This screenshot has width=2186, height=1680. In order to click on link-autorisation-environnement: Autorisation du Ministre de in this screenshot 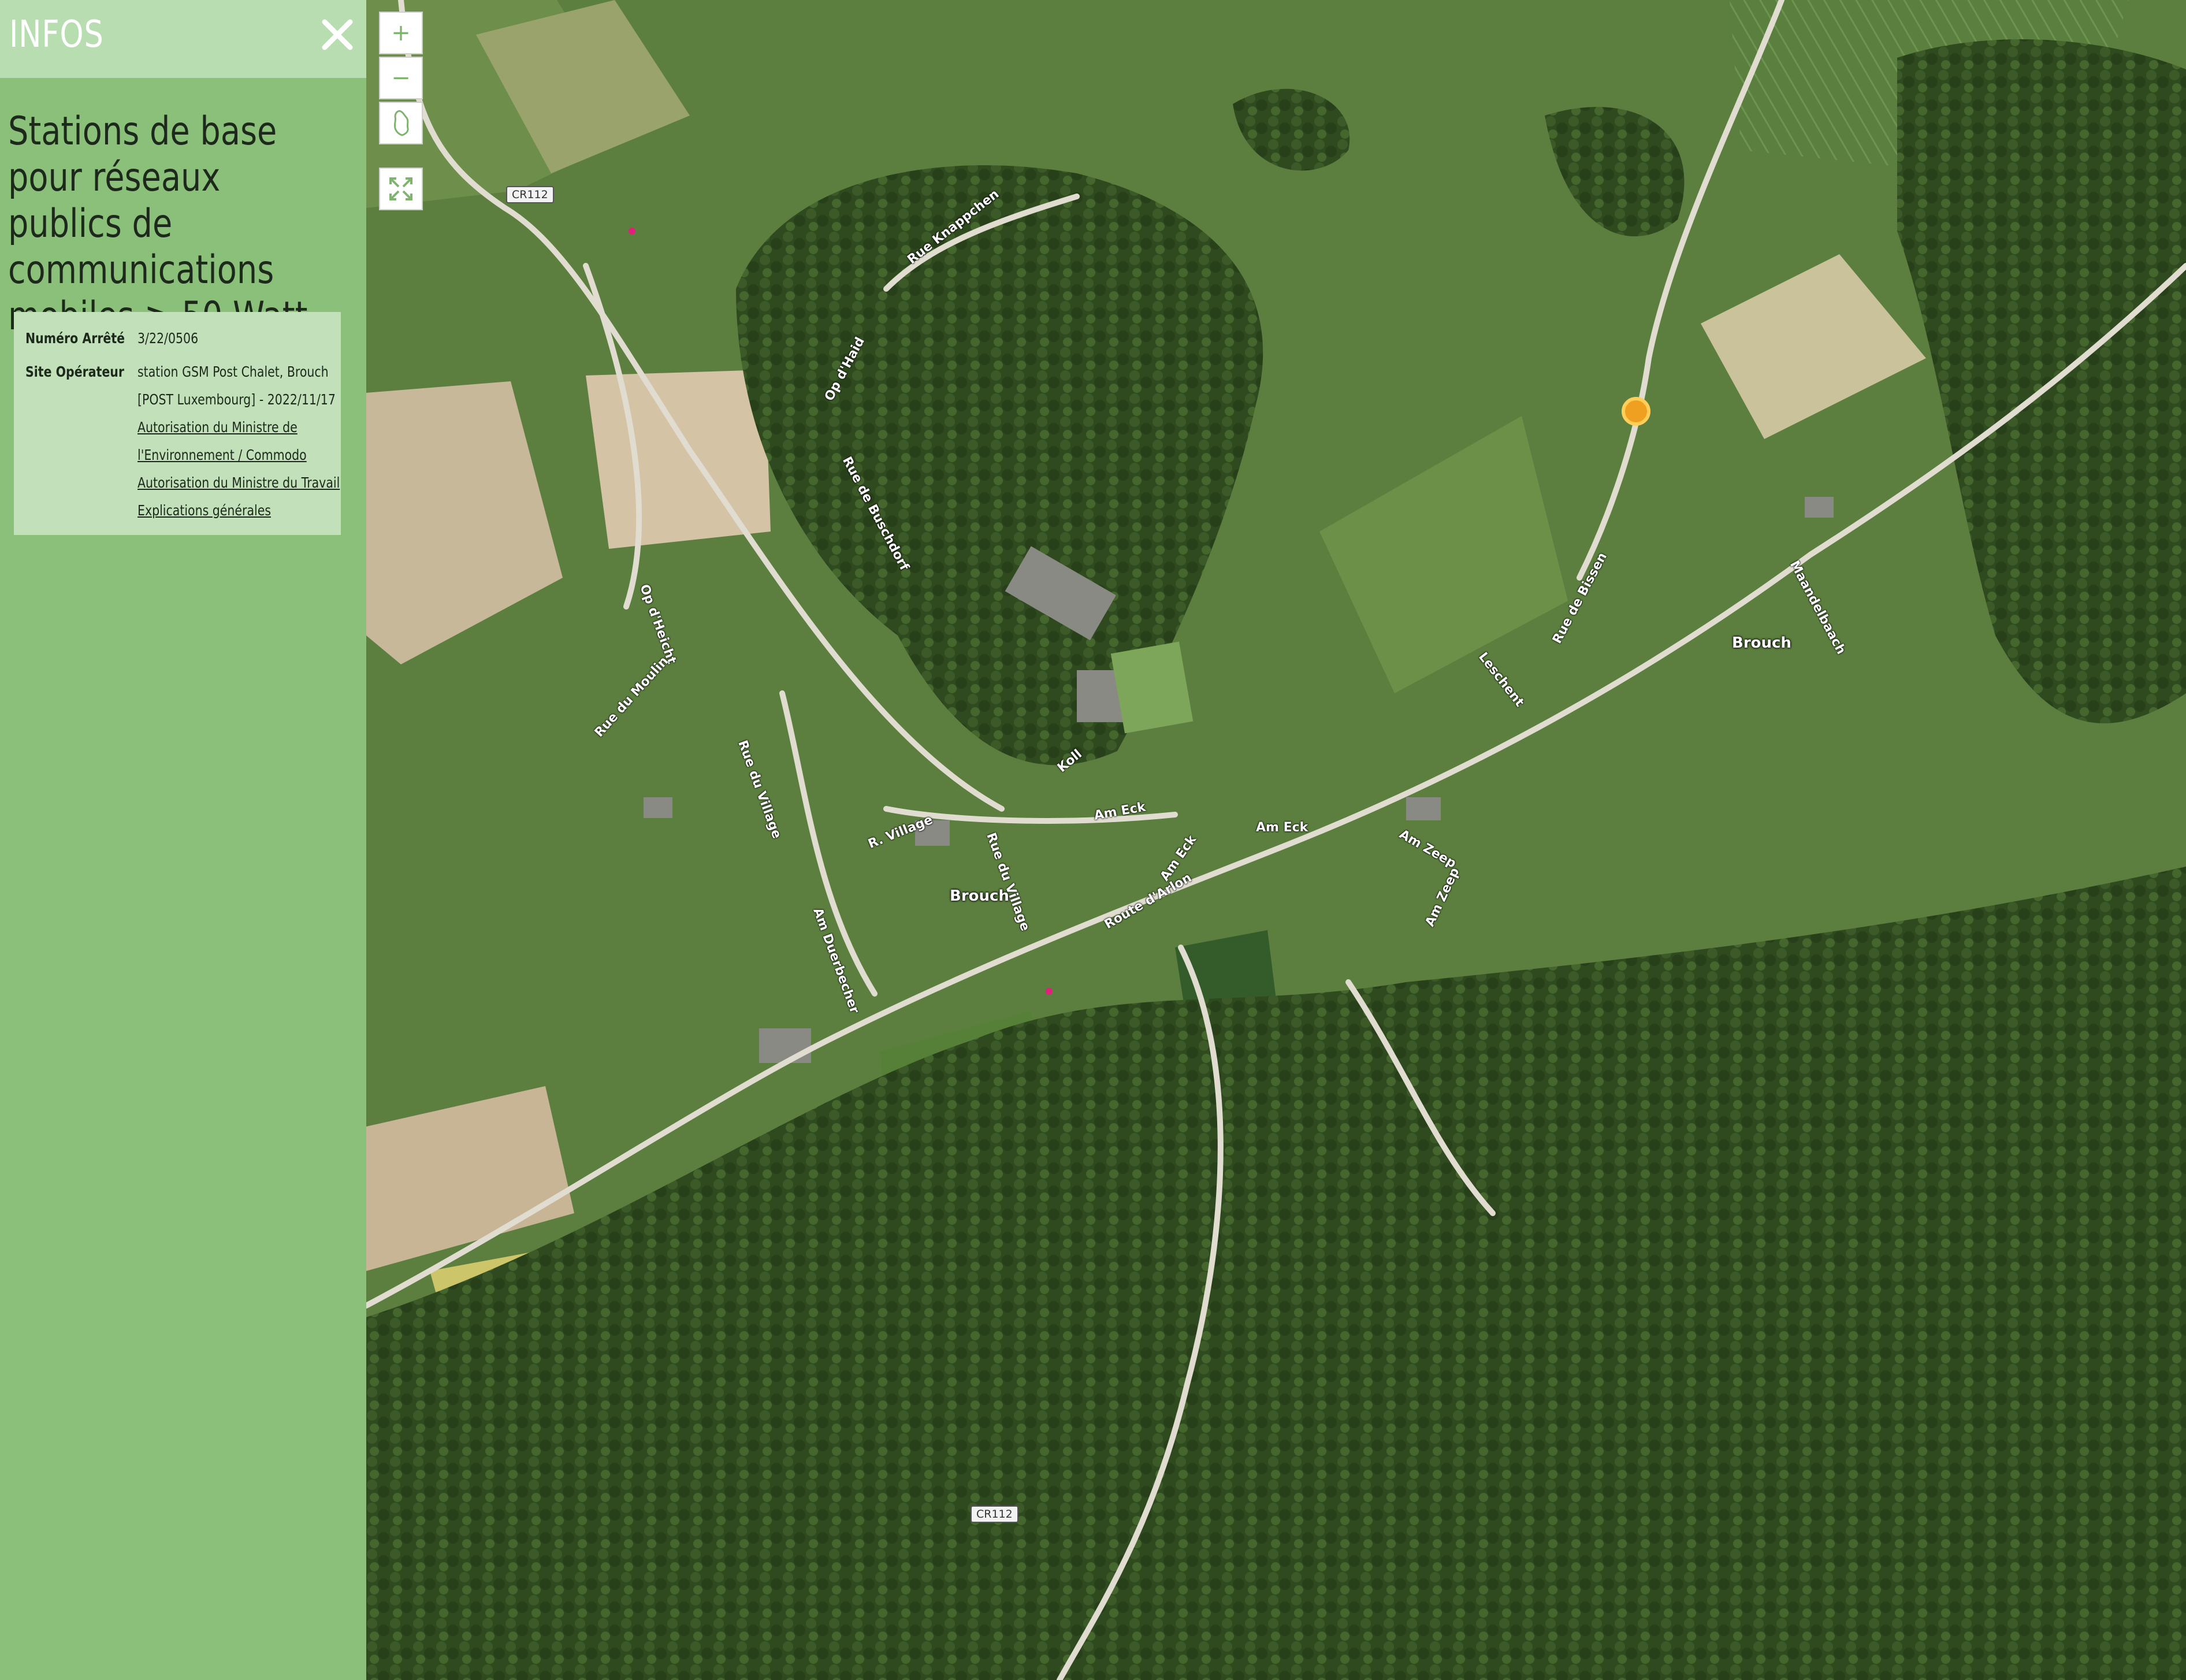, I will do `click(239, 428)`.